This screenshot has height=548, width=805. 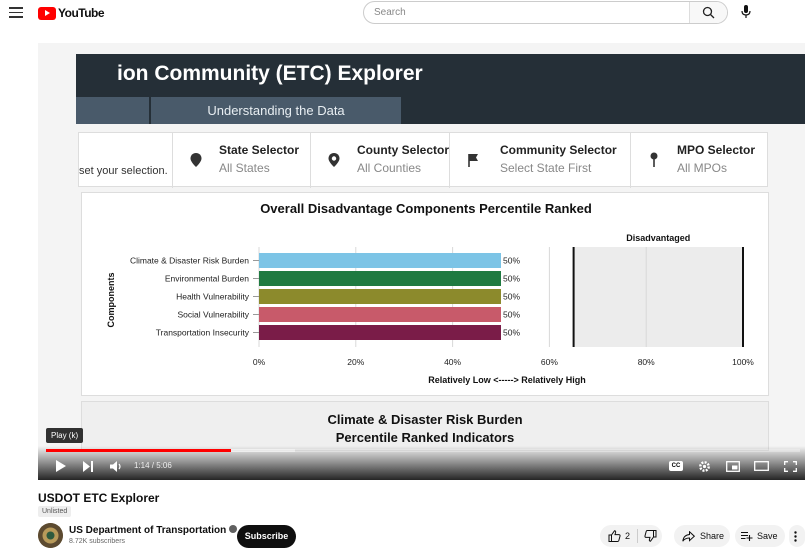 I want to click on top-bar: YouTube, so click(x=402, y=13).